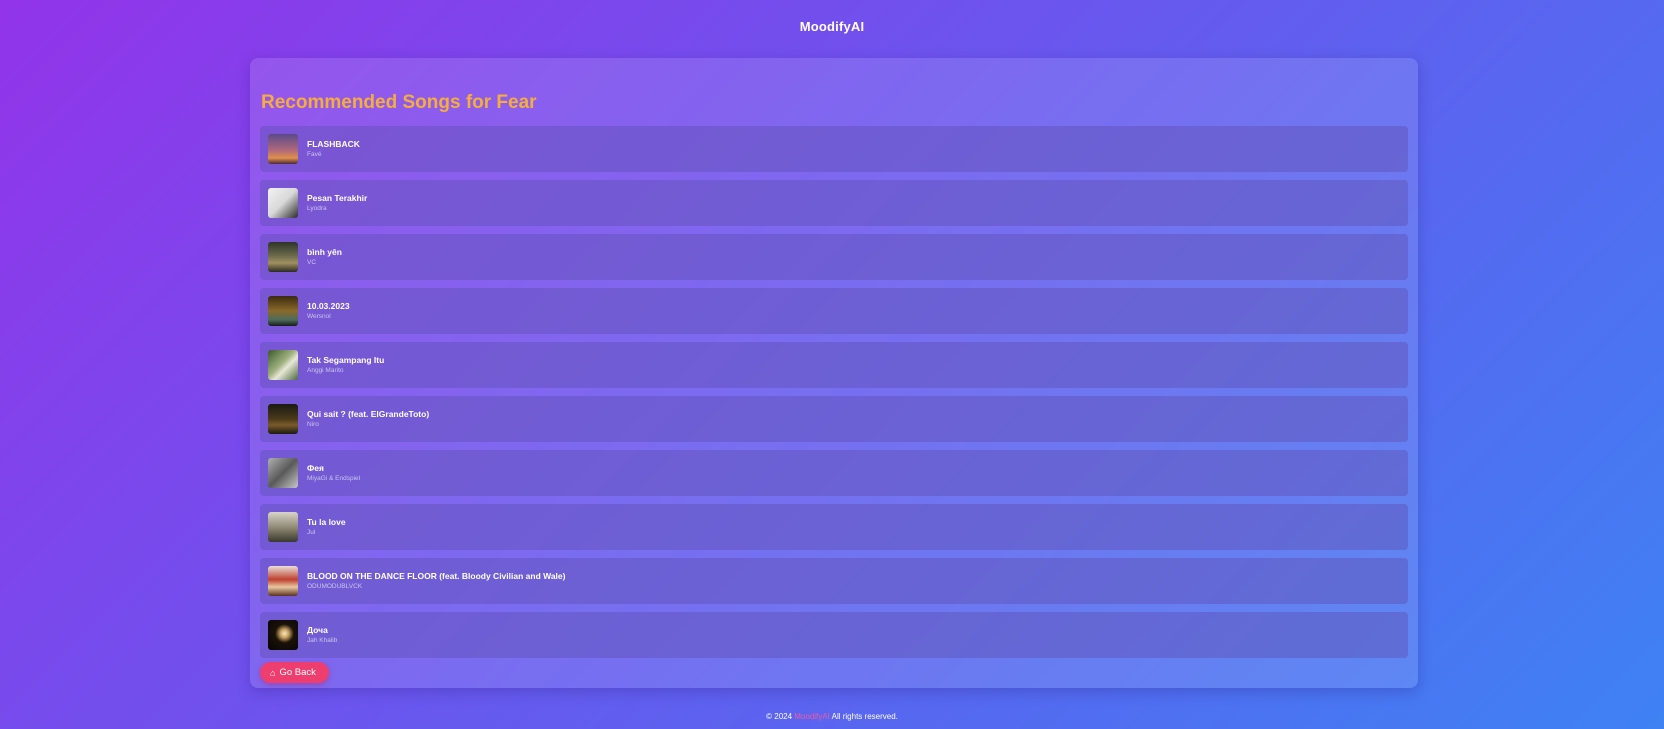 This screenshot has width=1664, height=729. I want to click on song-artist: Jul, so click(311, 532).